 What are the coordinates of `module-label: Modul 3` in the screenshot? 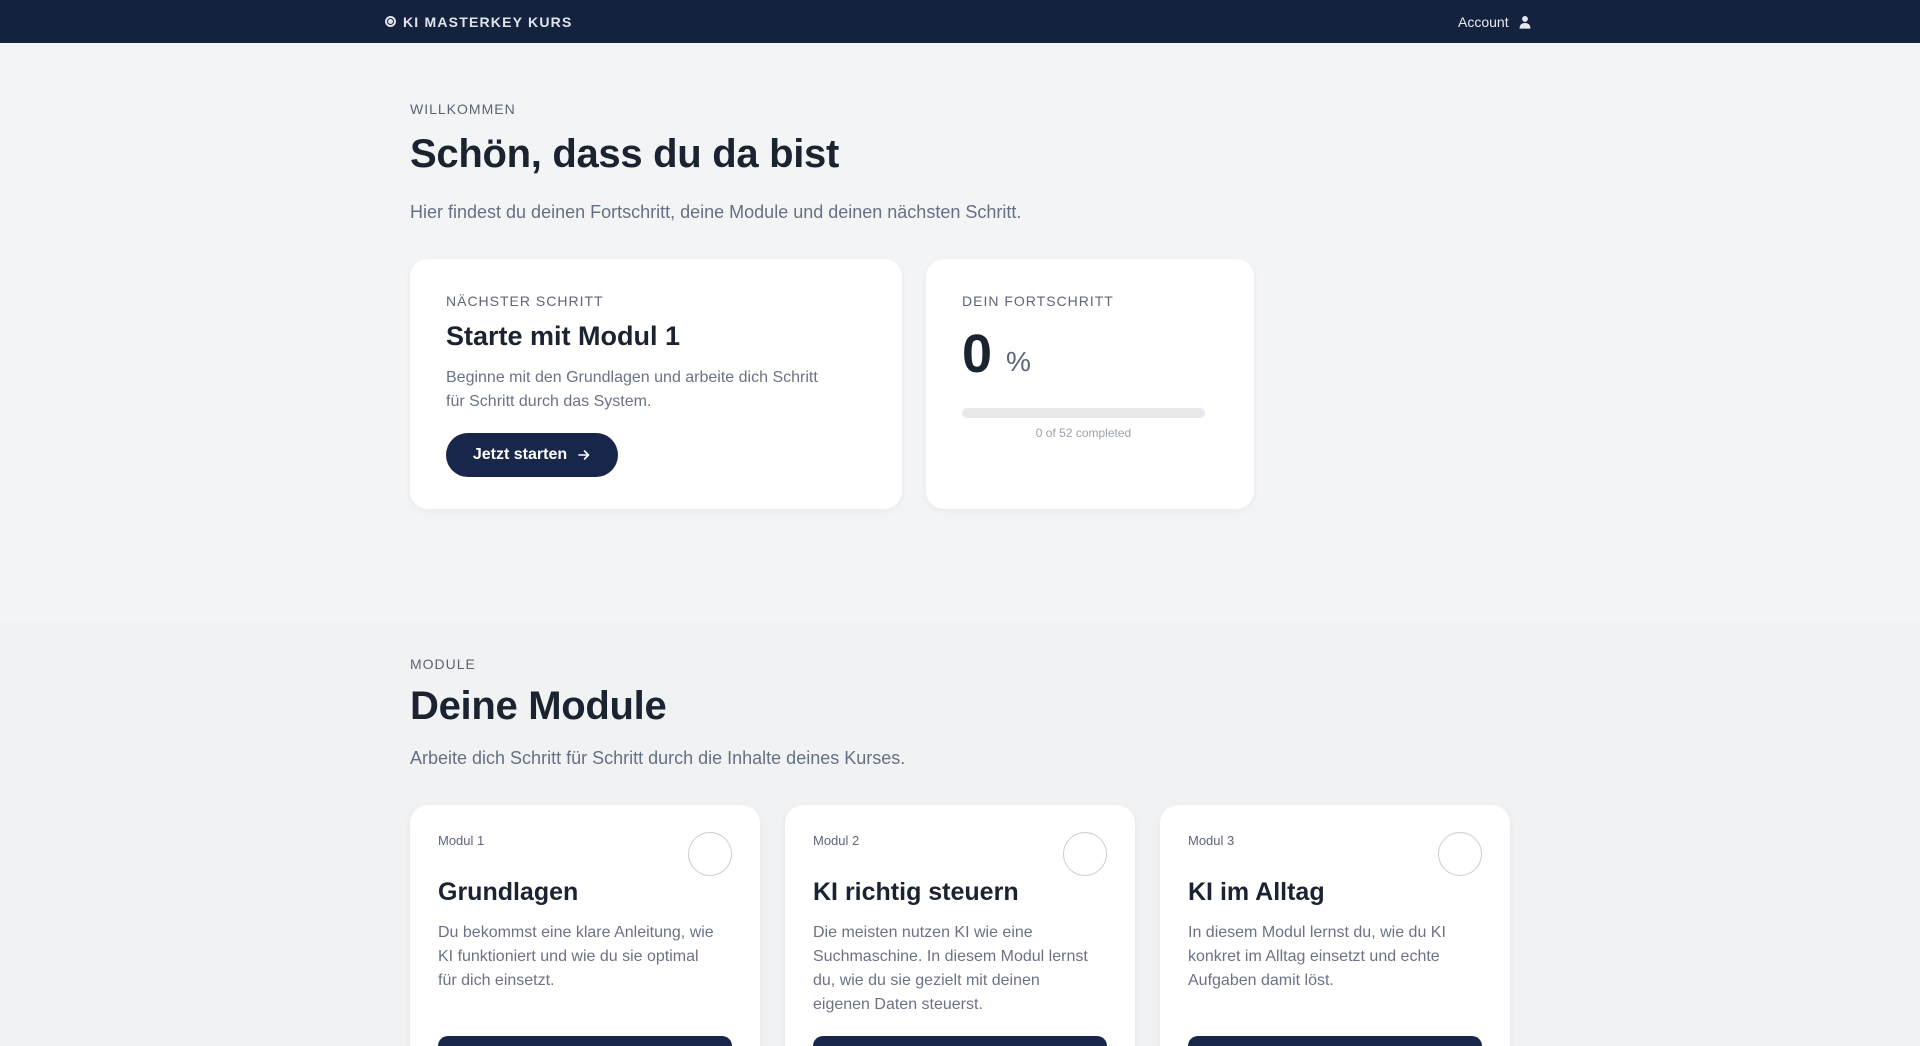 It's located at (1211, 840).